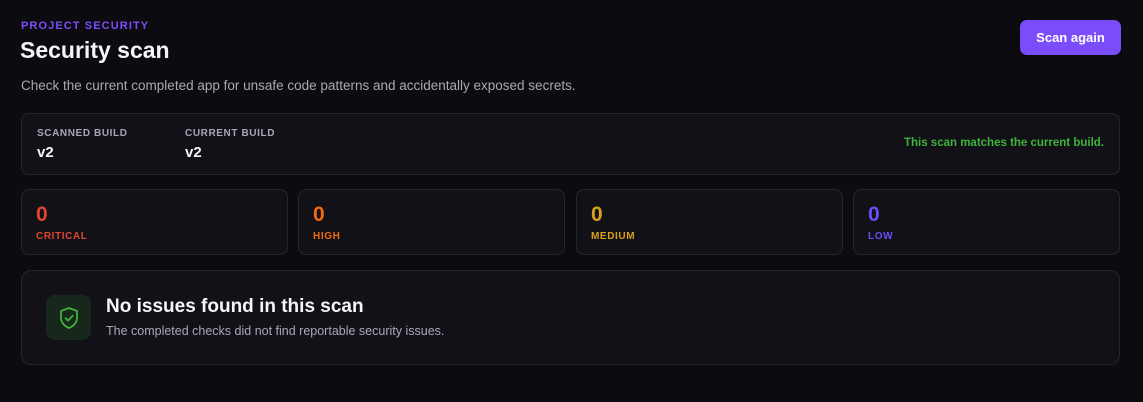  What do you see at coordinates (193, 152) in the screenshot?
I see `current-build-value: v2` at bounding box center [193, 152].